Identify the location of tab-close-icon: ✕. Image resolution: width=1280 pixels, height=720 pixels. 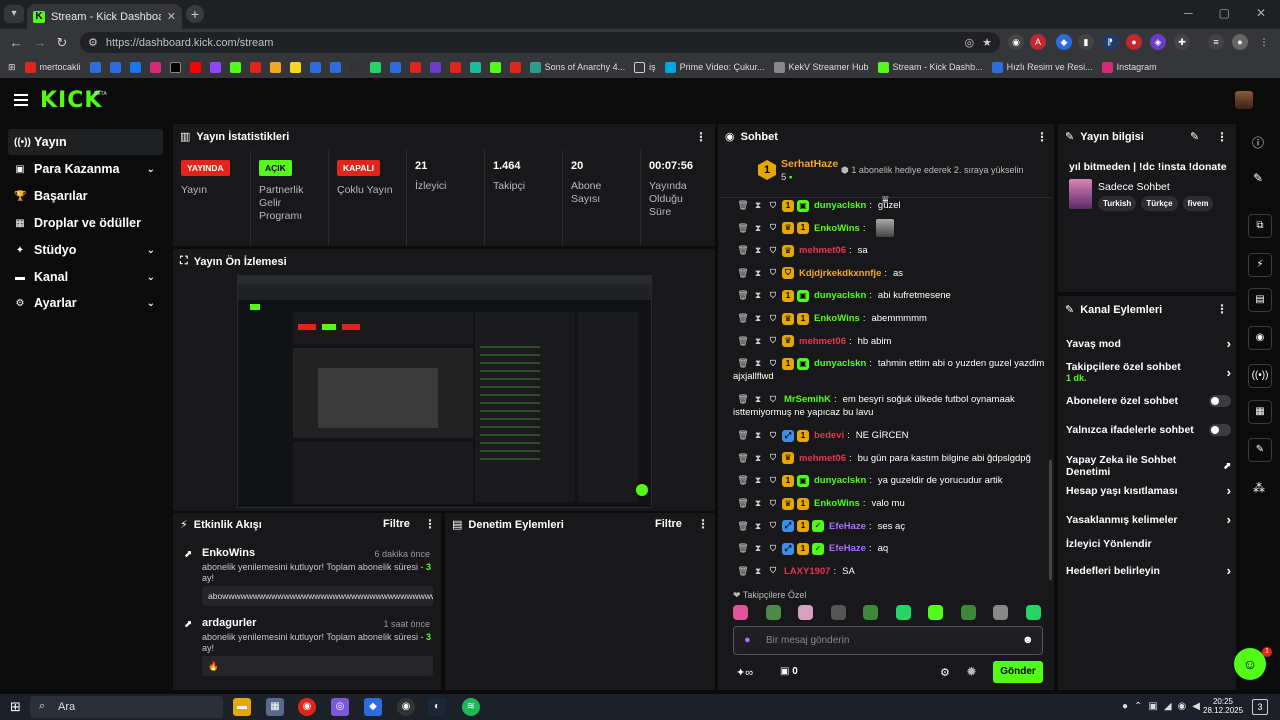
(171, 16).